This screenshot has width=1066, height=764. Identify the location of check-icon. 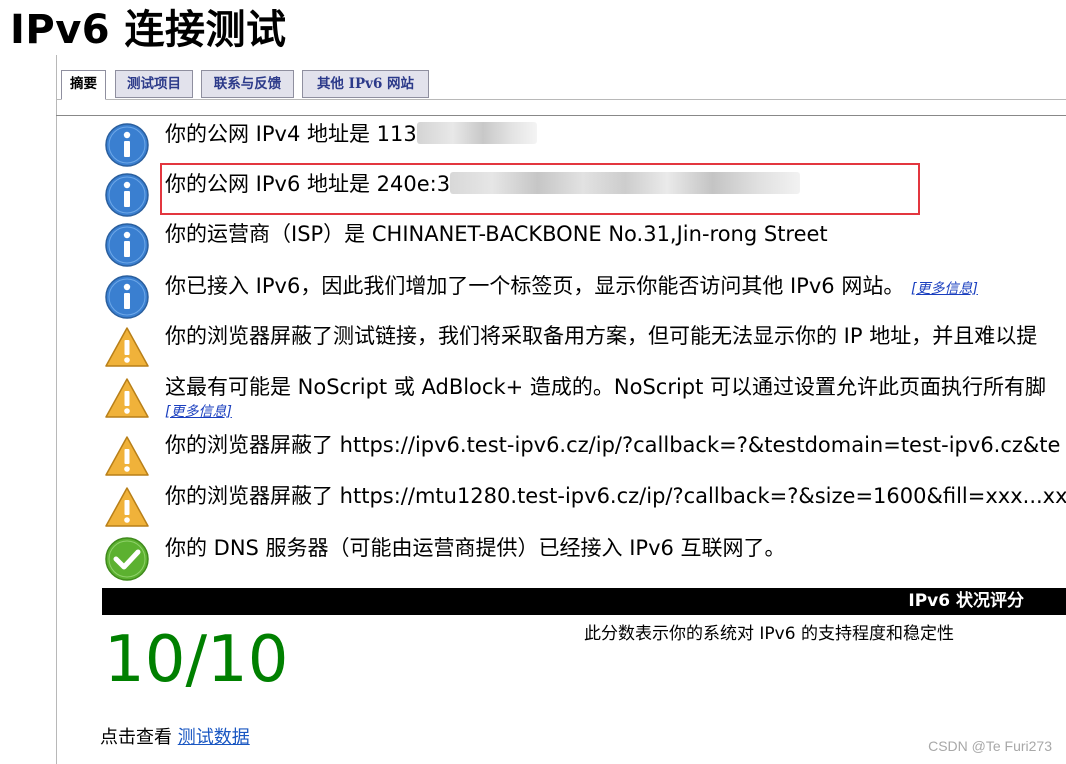
(127, 559).